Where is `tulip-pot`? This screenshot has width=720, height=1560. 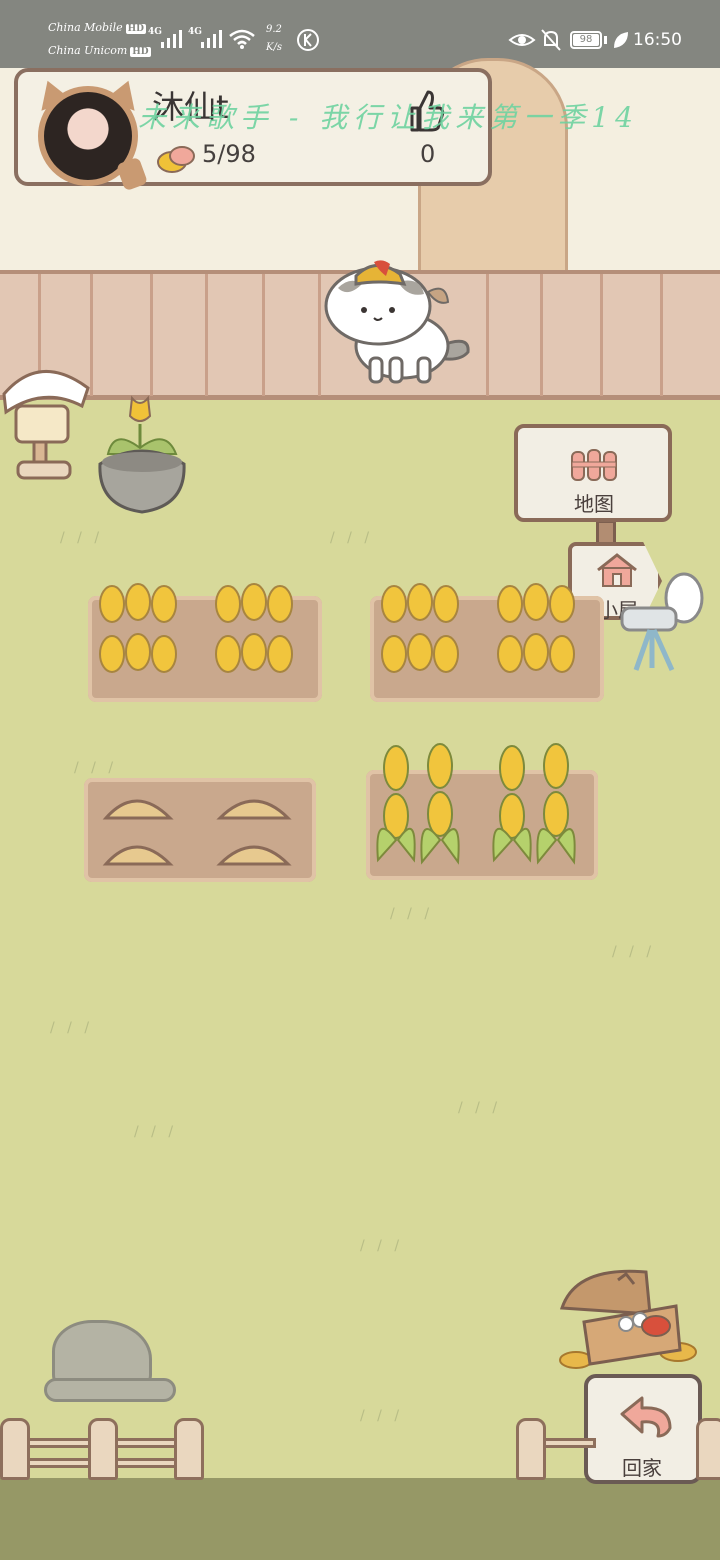
tulip-pot is located at coordinates (142, 455).